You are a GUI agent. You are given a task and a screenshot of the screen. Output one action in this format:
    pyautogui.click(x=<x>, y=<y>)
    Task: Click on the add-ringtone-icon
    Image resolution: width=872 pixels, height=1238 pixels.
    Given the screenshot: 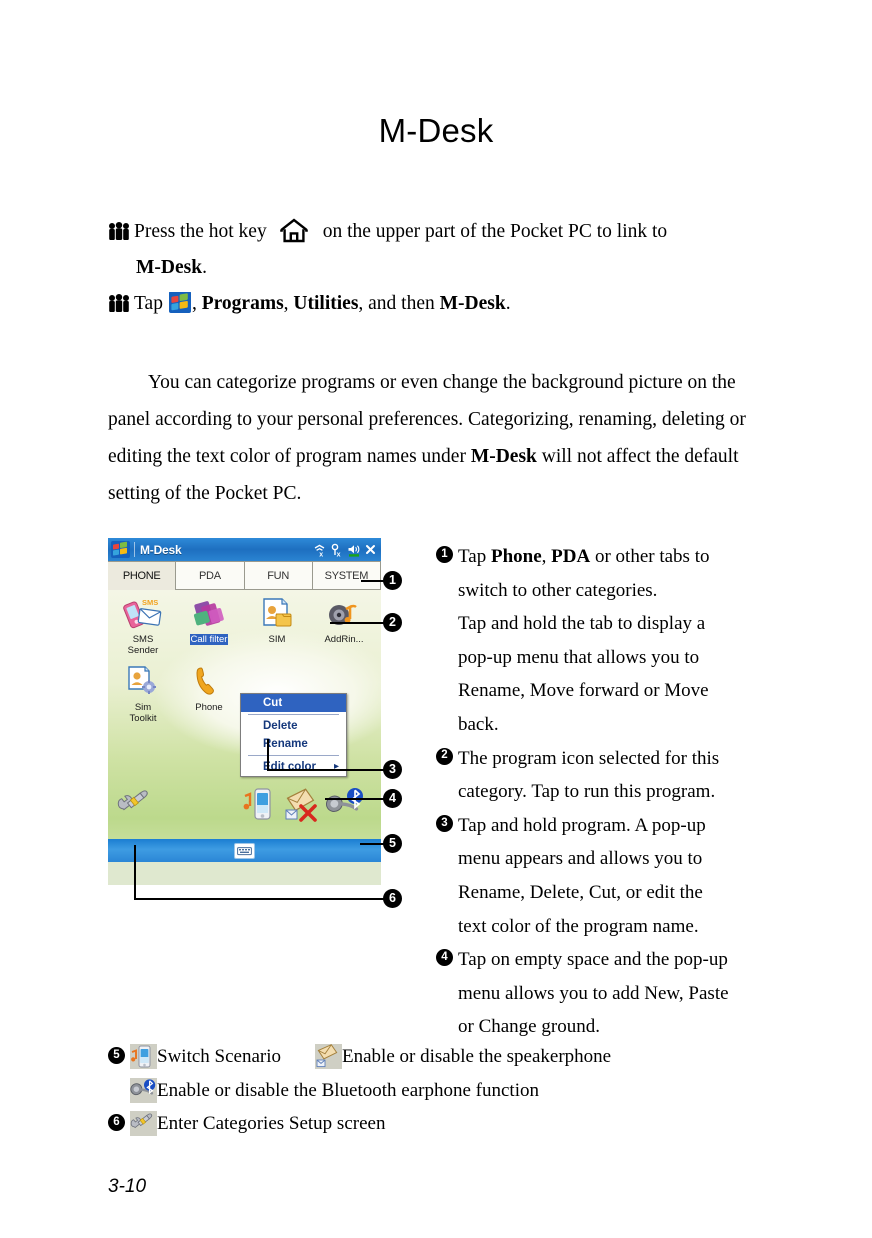 What is the action you would take?
    pyautogui.click(x=344, y=614)
    